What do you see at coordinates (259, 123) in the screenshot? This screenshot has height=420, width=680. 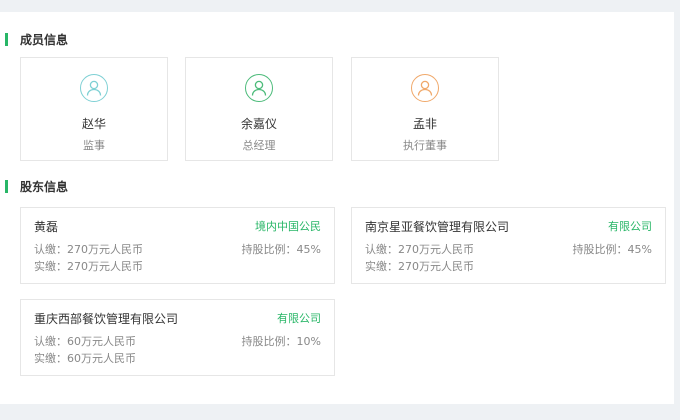 I see `member-name: 余嘉仪` at bounding box center [259, 123].